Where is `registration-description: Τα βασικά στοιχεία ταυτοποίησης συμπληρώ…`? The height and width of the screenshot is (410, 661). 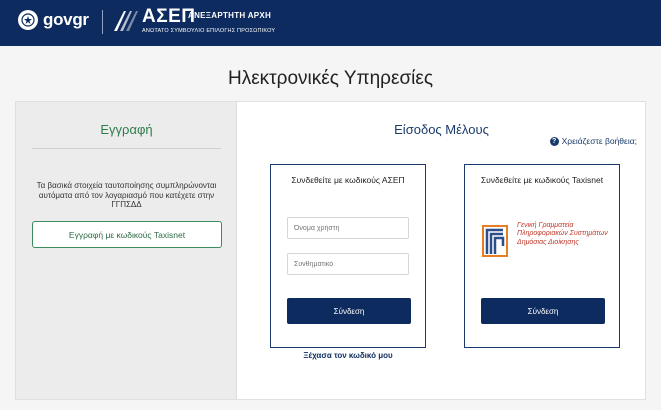
registration-description: Τα βασικά στοιχεία ταυτοποίησης συμπληρώ… is located at coordinates (126, 195).